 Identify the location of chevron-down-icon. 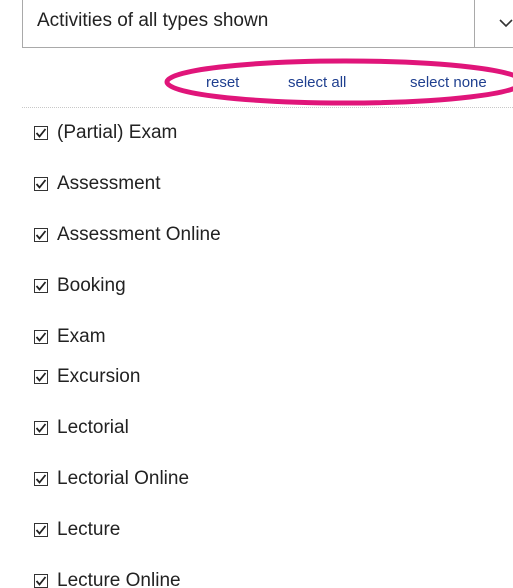
(506, 23).